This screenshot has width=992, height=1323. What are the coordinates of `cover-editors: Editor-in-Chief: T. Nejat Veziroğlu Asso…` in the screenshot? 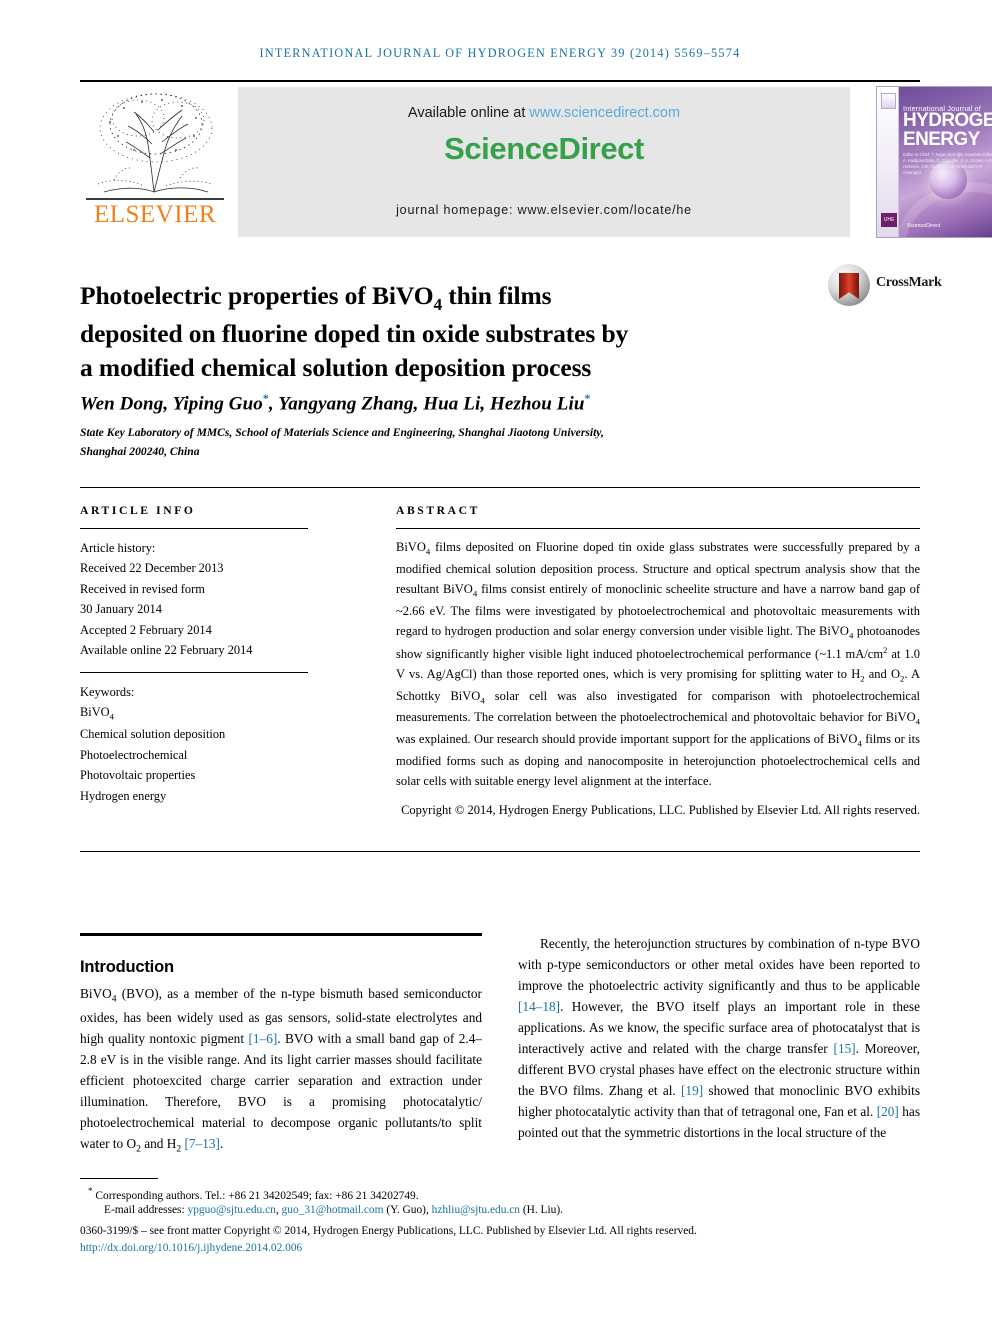 It's located at (947, 164).